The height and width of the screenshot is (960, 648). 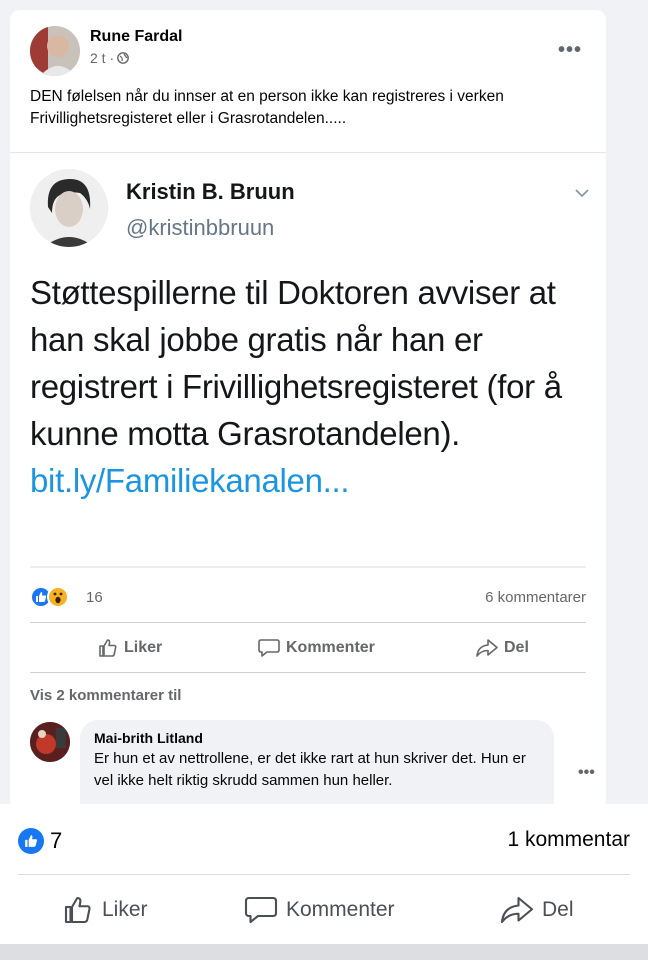 I want to click on share-button: Del, so click(x=502, y=648).